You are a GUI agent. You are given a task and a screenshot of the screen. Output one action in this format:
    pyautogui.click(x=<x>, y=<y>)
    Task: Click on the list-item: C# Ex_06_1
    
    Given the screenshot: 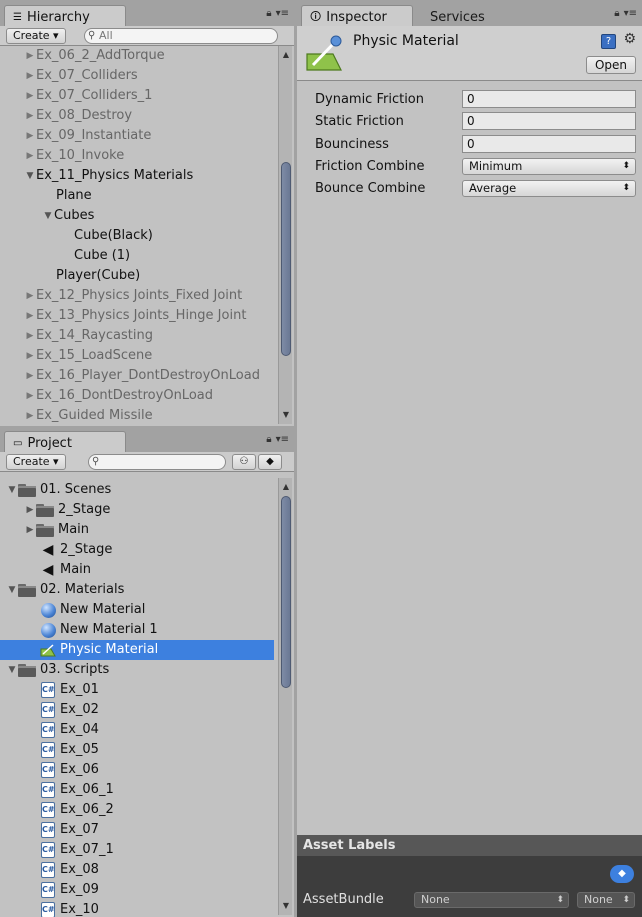 What is the action you would take?
    pyautogui.click(x=137, y=790)
    